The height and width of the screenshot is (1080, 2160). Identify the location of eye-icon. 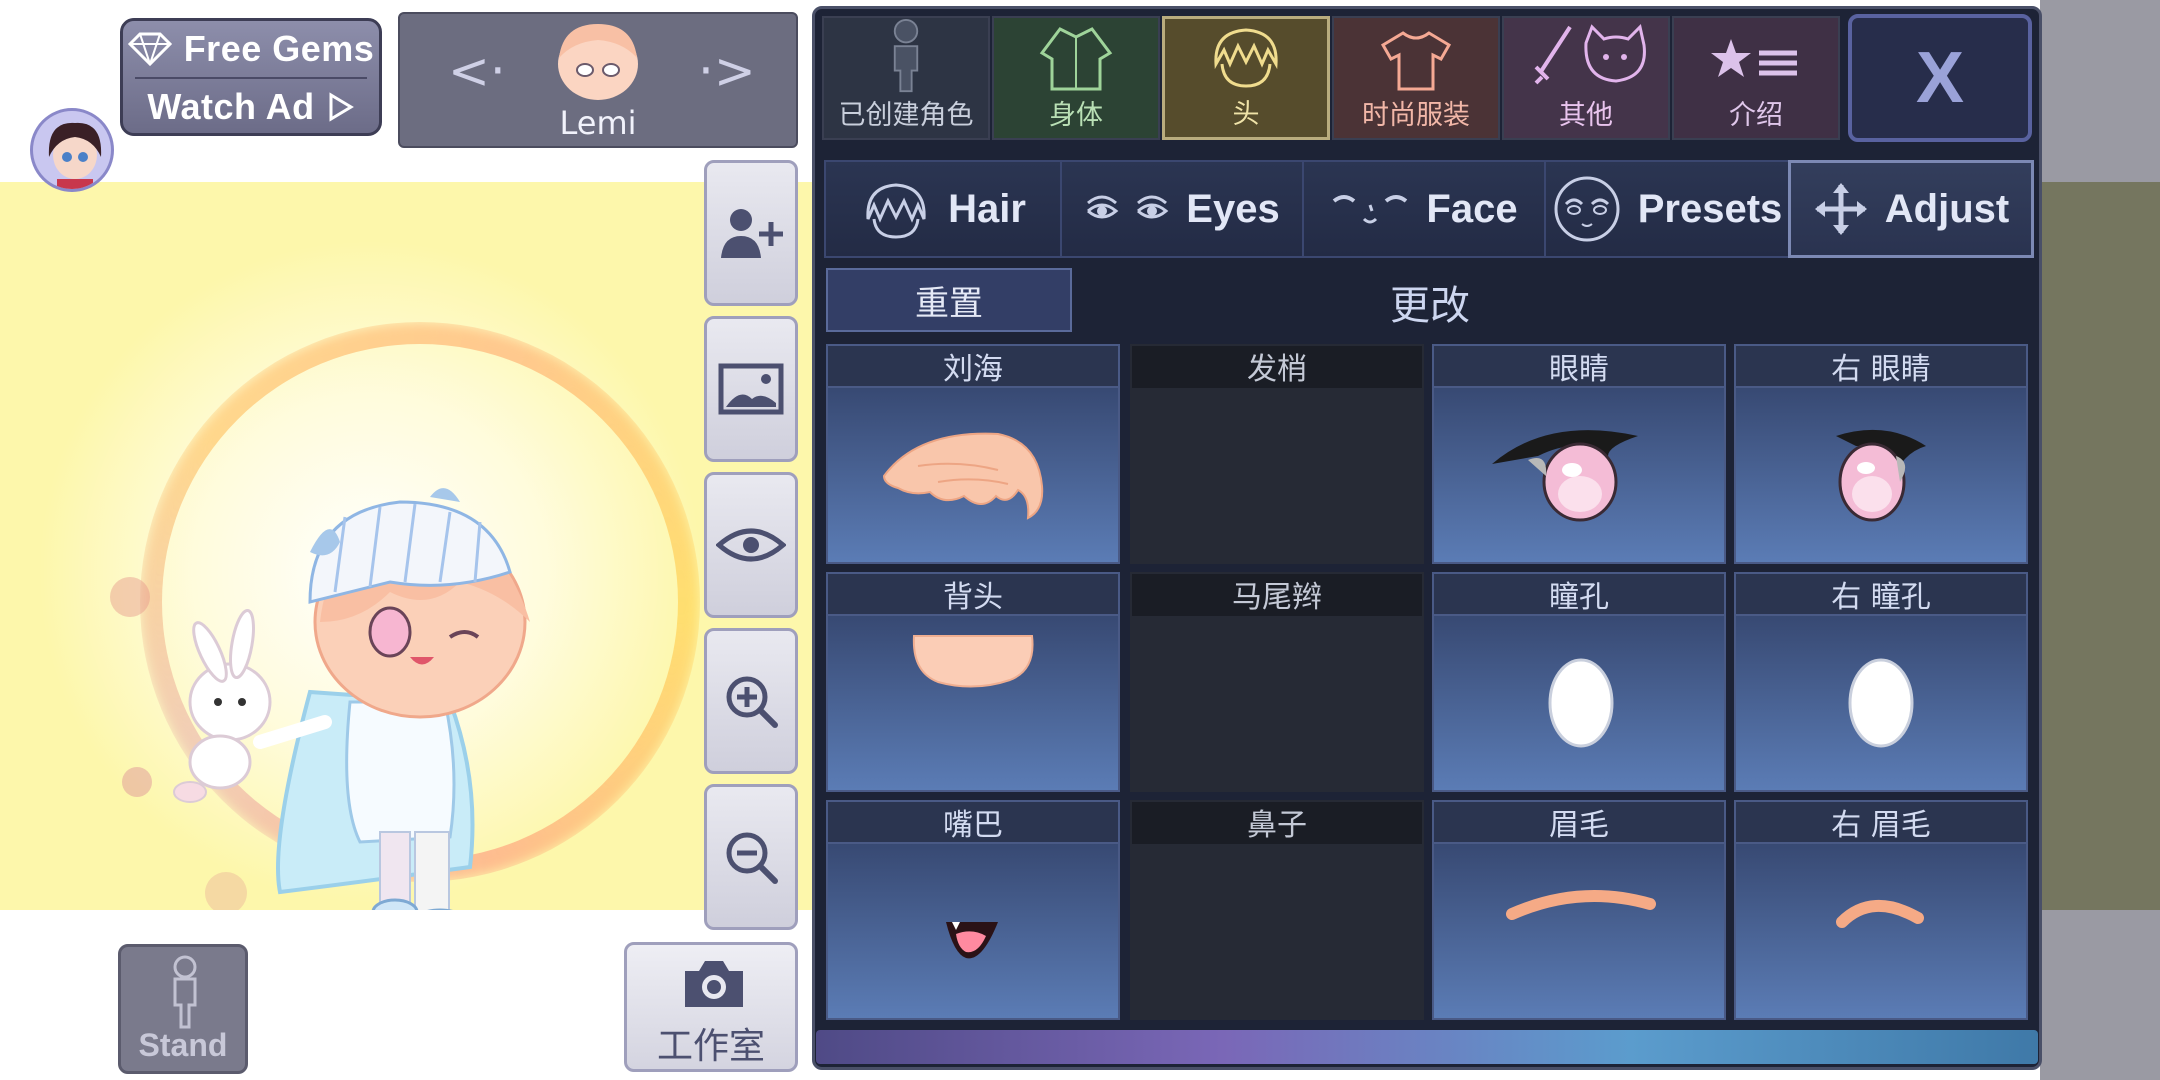
(751, 545).